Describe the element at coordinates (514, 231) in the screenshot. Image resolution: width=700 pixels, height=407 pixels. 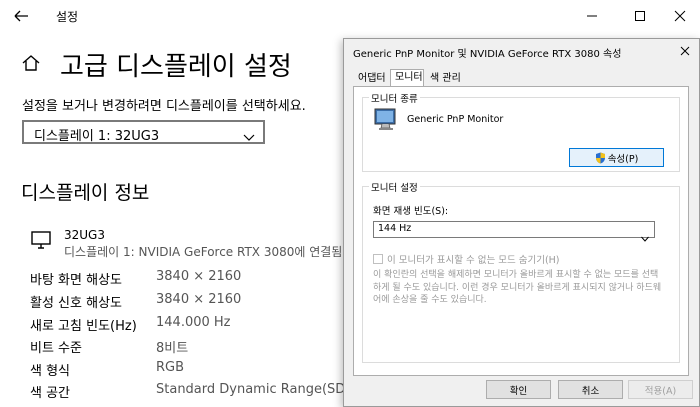
I see `refresh-rate-select: 144 Hz` at that location.